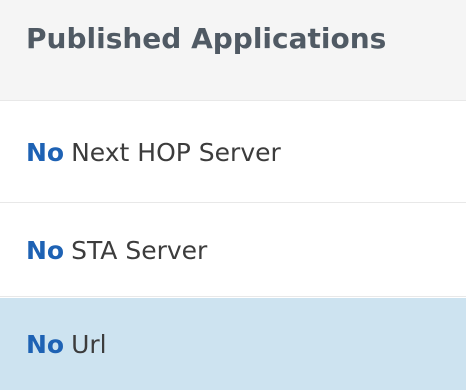 The height and width of the screenshot is (390, 466). Describe the element at coordinates (89, 344) in the screenshot. I see `list-item-label: Url` at that location.